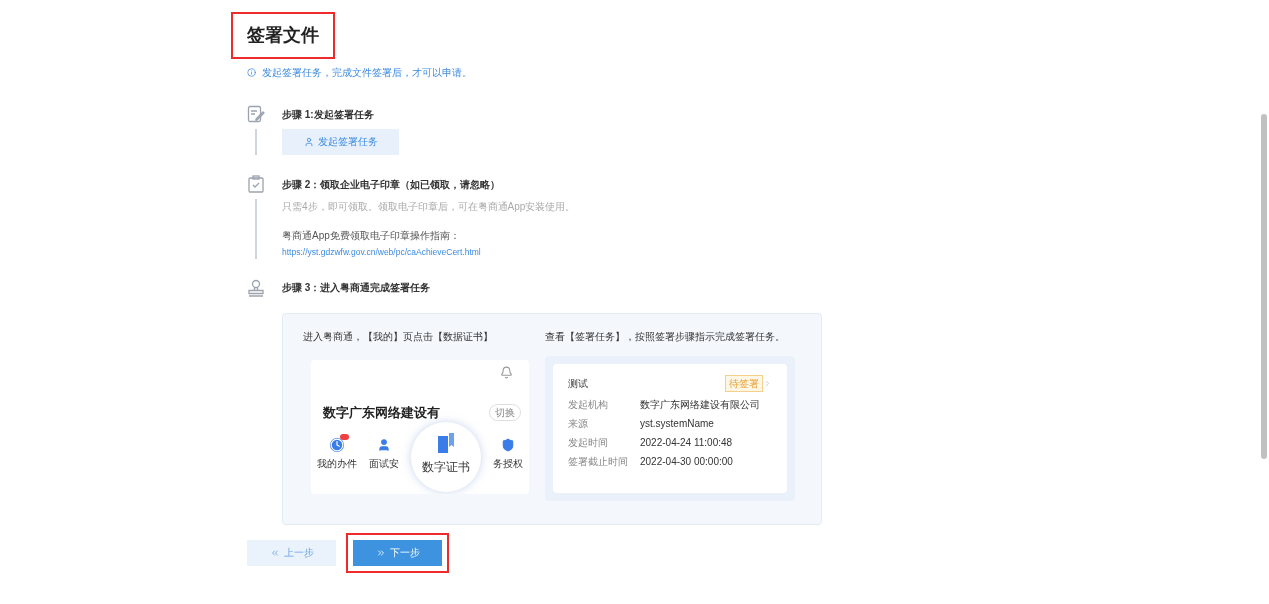  Describe the element at coordinates (578, 423) in the screenshot. I see `field-label: 来源` at that location.